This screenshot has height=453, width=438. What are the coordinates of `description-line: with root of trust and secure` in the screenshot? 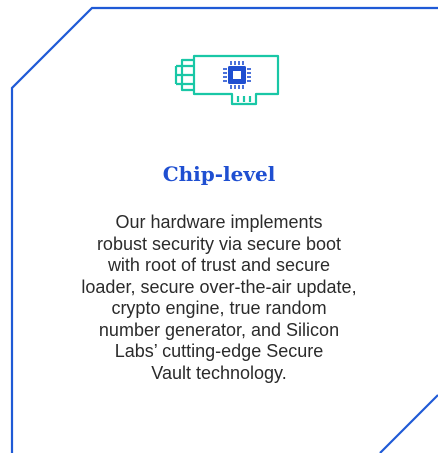 It's located at (219, 265).